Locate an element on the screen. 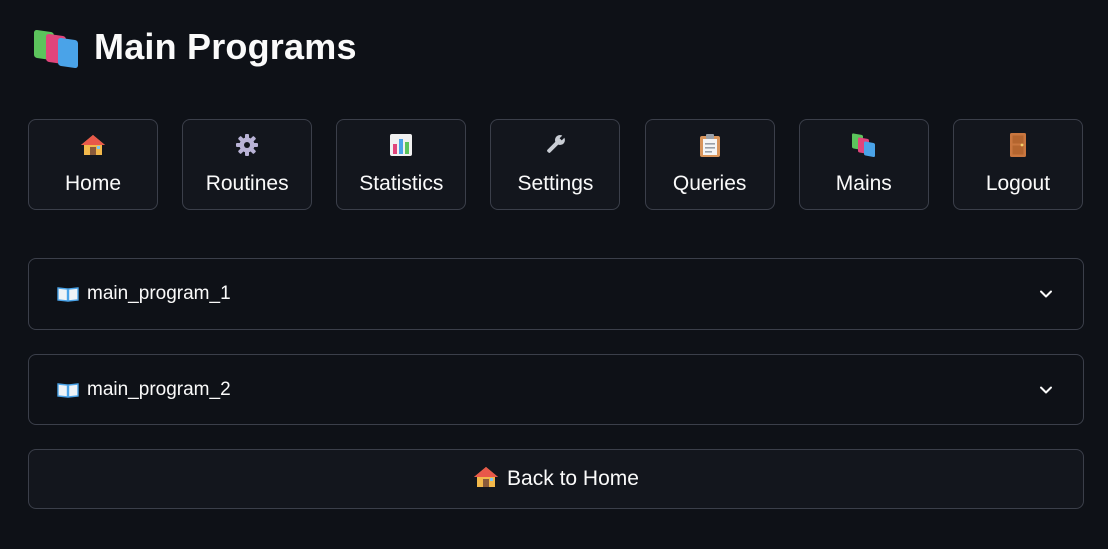 The width and height of the screenshot is (1108, 549). routines-button: Routines is located at coordinates (247, 164).